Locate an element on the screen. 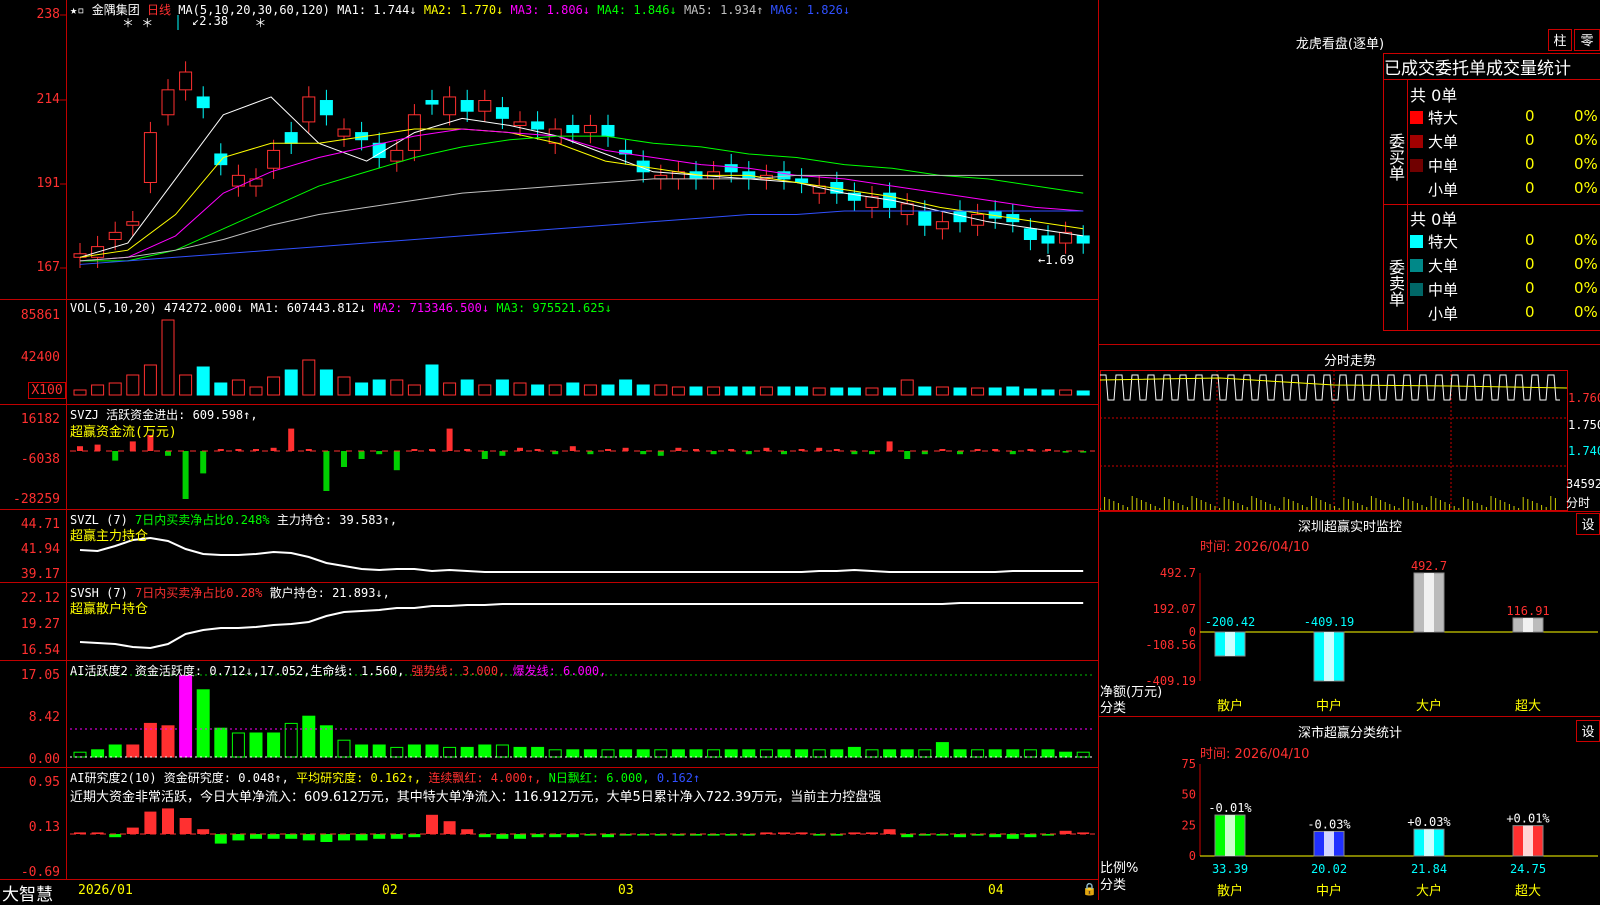 Image resolution: width=1600 pixels, height=905 pixels. vol-tick: 42400 is located at coordinates (40, 357).